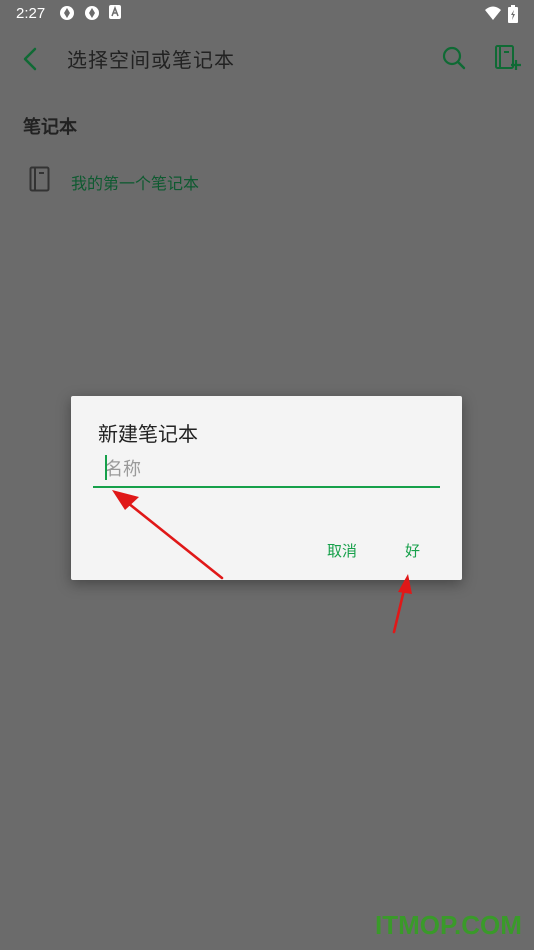 The width and height of the screenshot is (534, 950). Describe the element at coordinates (513, 14) in the screenshot. I see `battery-charging-icon` at that location.